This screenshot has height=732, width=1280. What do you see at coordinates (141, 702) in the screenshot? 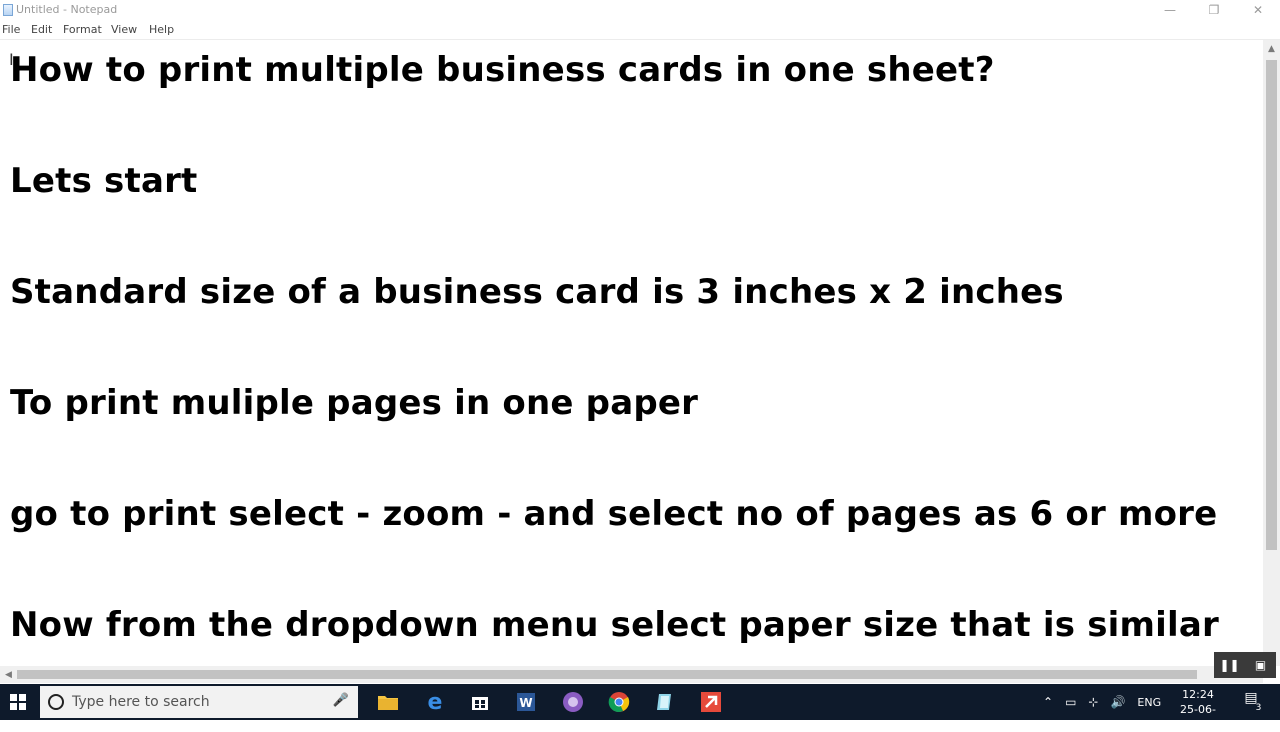
I see `search-placeholder: Type here to search` at bounding box center [141, 702].